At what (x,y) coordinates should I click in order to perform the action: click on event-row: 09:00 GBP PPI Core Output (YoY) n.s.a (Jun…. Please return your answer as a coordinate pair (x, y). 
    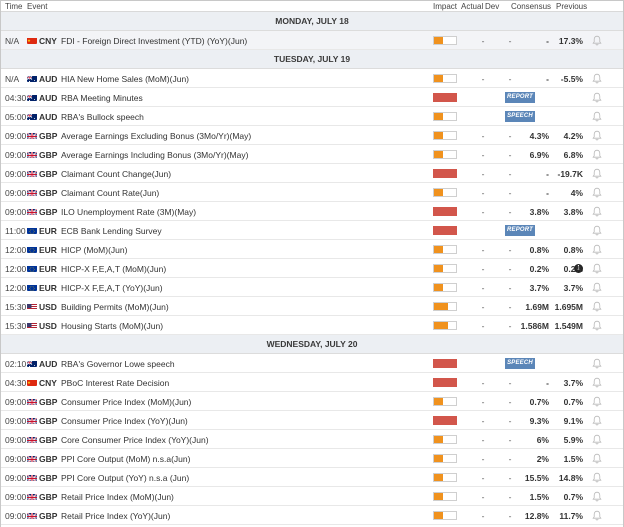
    Looking at the image, I should click on (312, 477).